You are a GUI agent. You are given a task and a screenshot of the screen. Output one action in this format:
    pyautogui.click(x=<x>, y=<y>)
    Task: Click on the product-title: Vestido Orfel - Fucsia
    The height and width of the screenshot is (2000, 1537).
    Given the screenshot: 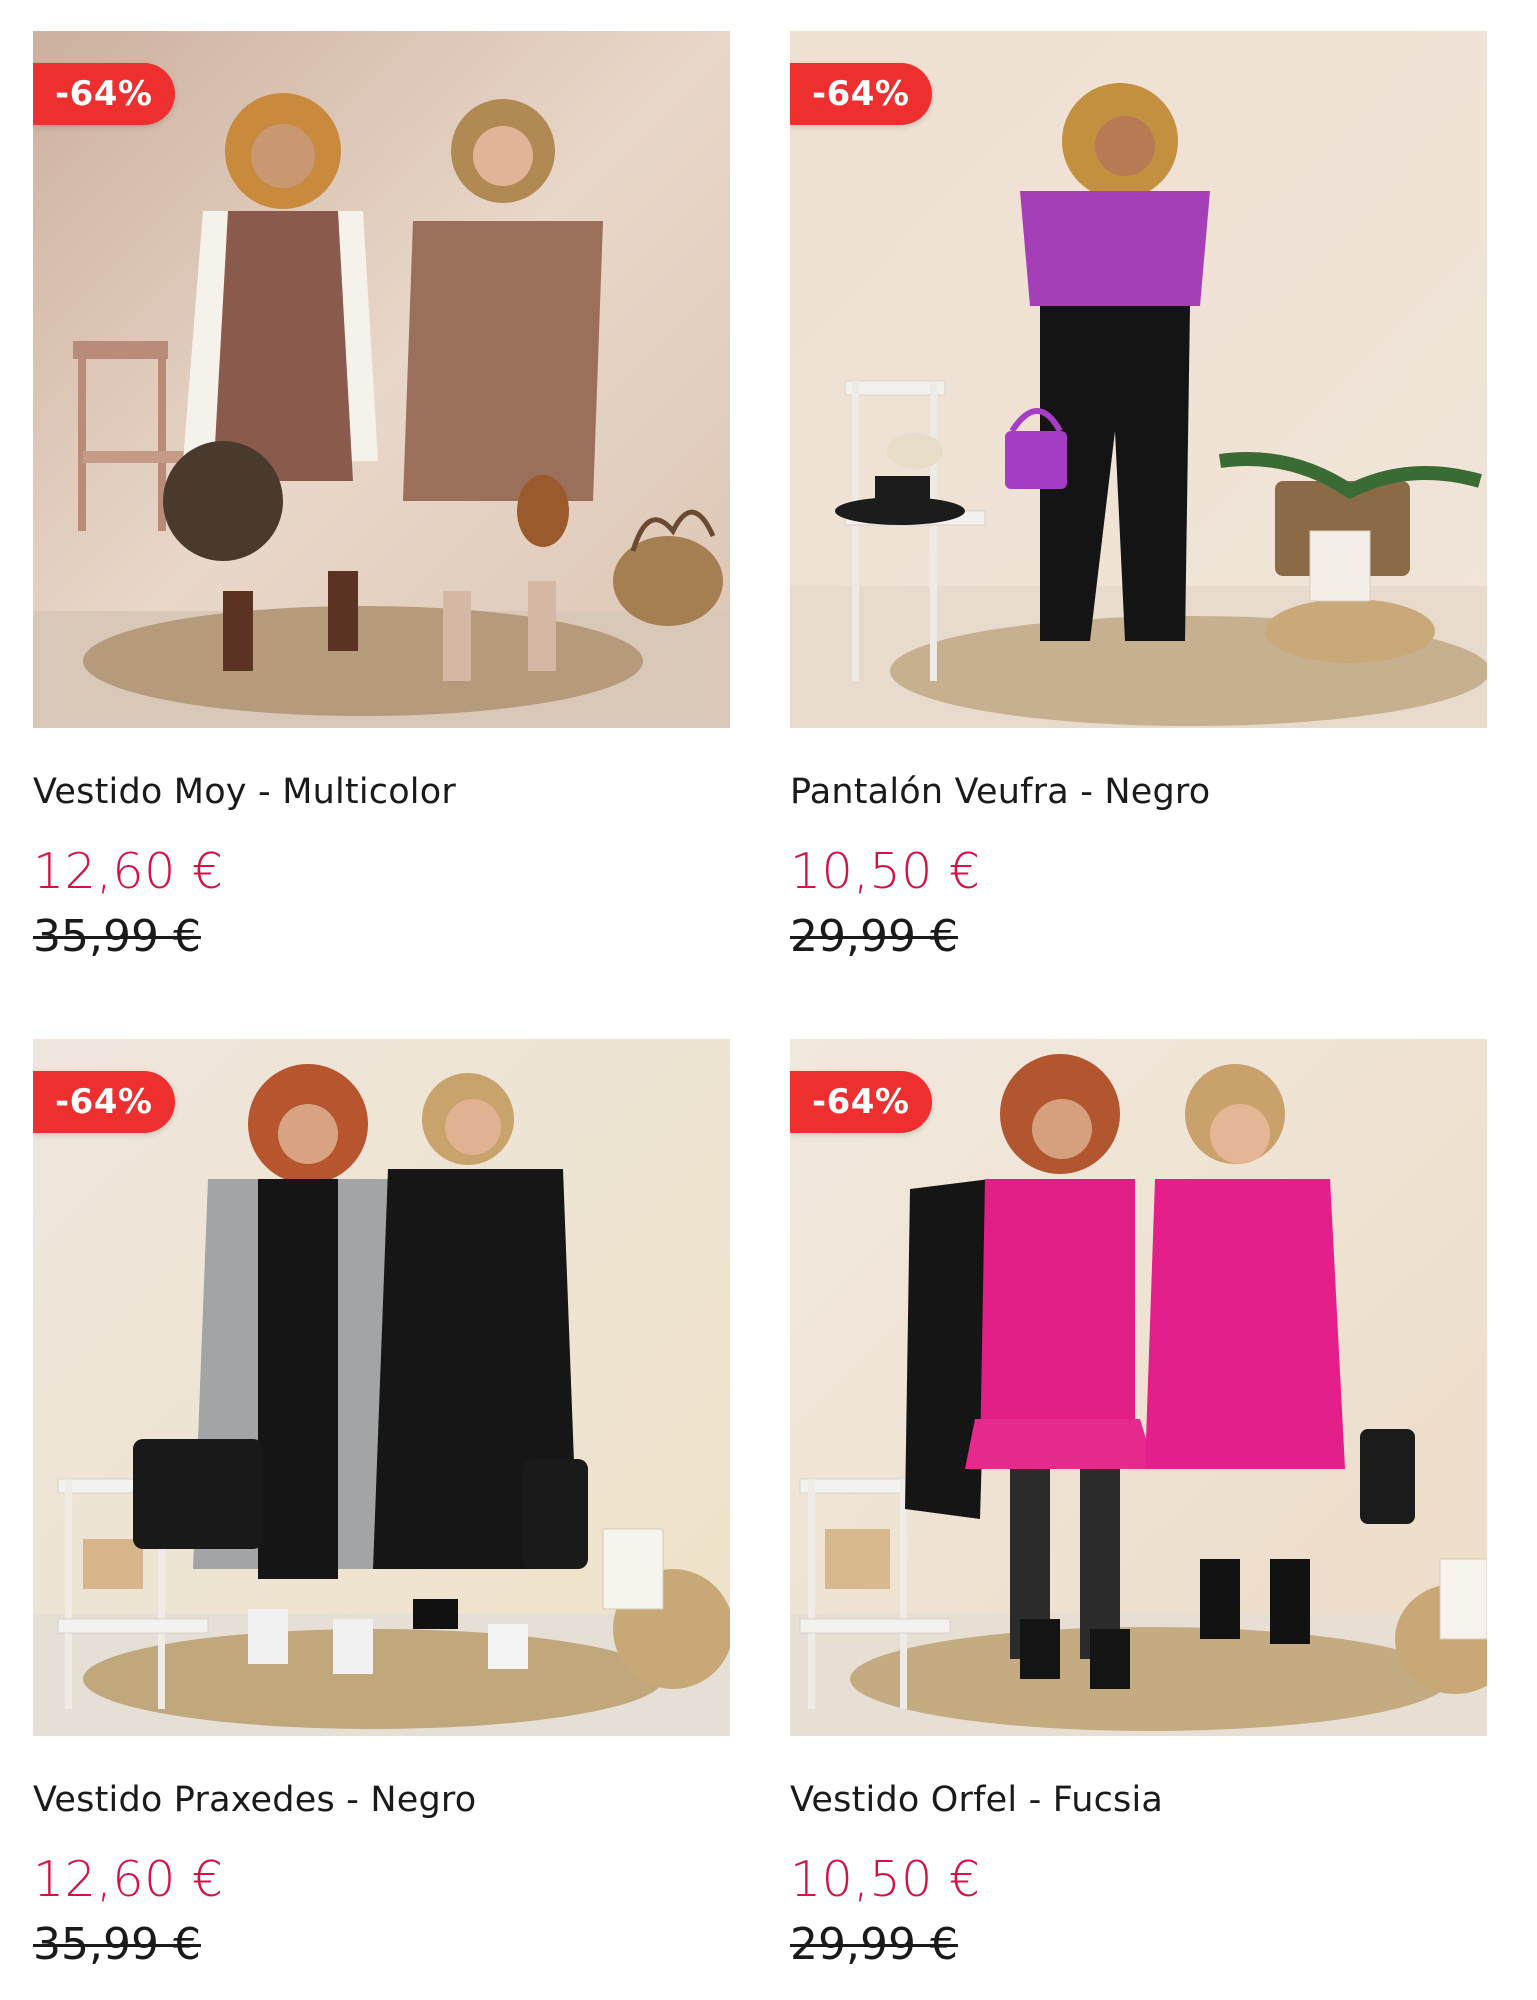 What is the action you would take?
    pyautogui.click(x=1138, y=1800)
    